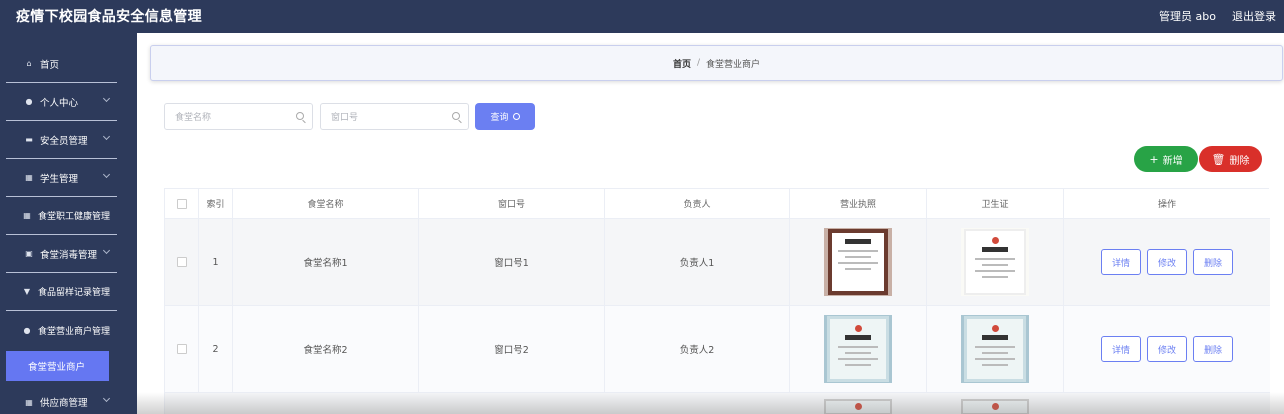 The height and width of the screenshot is (414, 1284). Describe the element at coordinates (326, 262) in the screenshot. I see `row-canteen-name: 食堂名称1` at that location.